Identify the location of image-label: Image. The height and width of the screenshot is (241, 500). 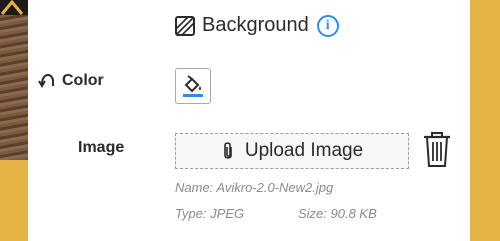
(101, 147).